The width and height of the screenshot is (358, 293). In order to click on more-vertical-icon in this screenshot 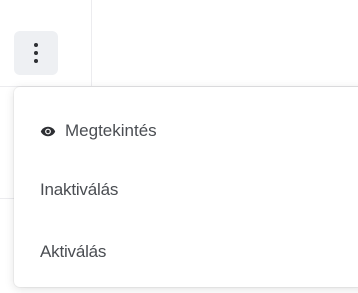, I will do `click(36, 53)`.